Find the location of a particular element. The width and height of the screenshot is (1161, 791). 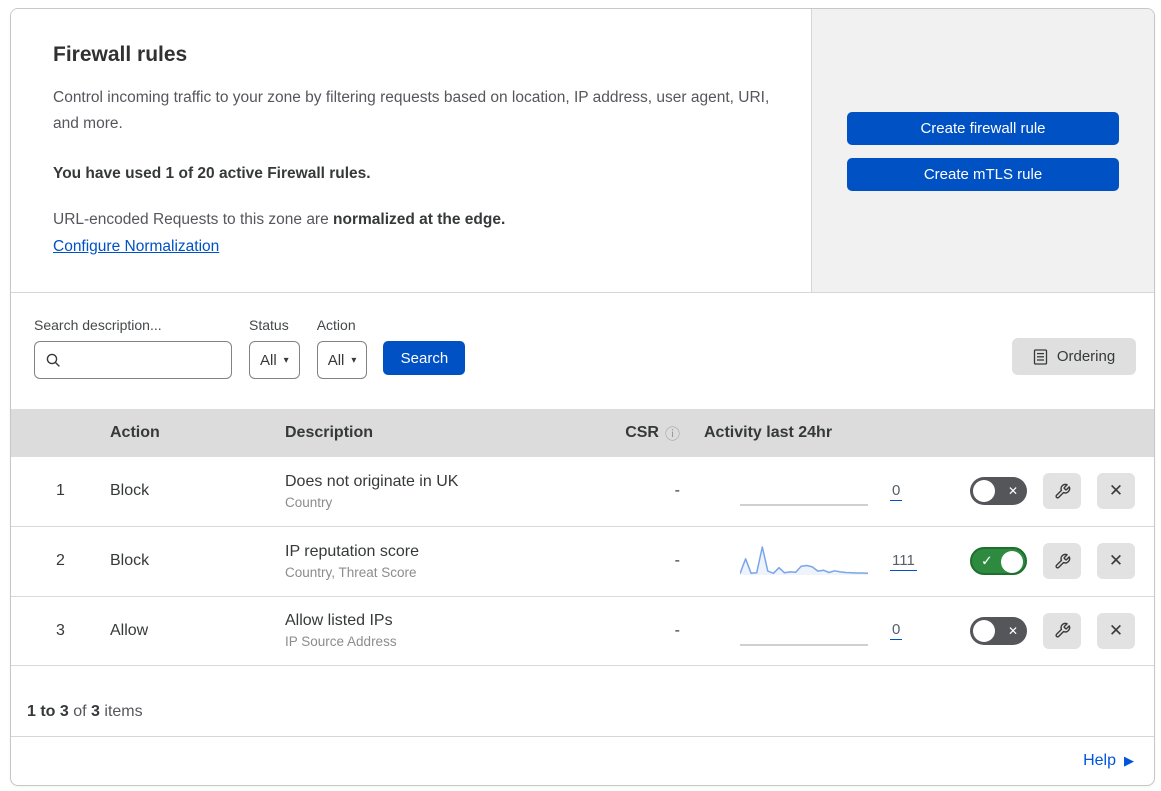

page-title: Firewall rules is located at coordinates (120, 54).